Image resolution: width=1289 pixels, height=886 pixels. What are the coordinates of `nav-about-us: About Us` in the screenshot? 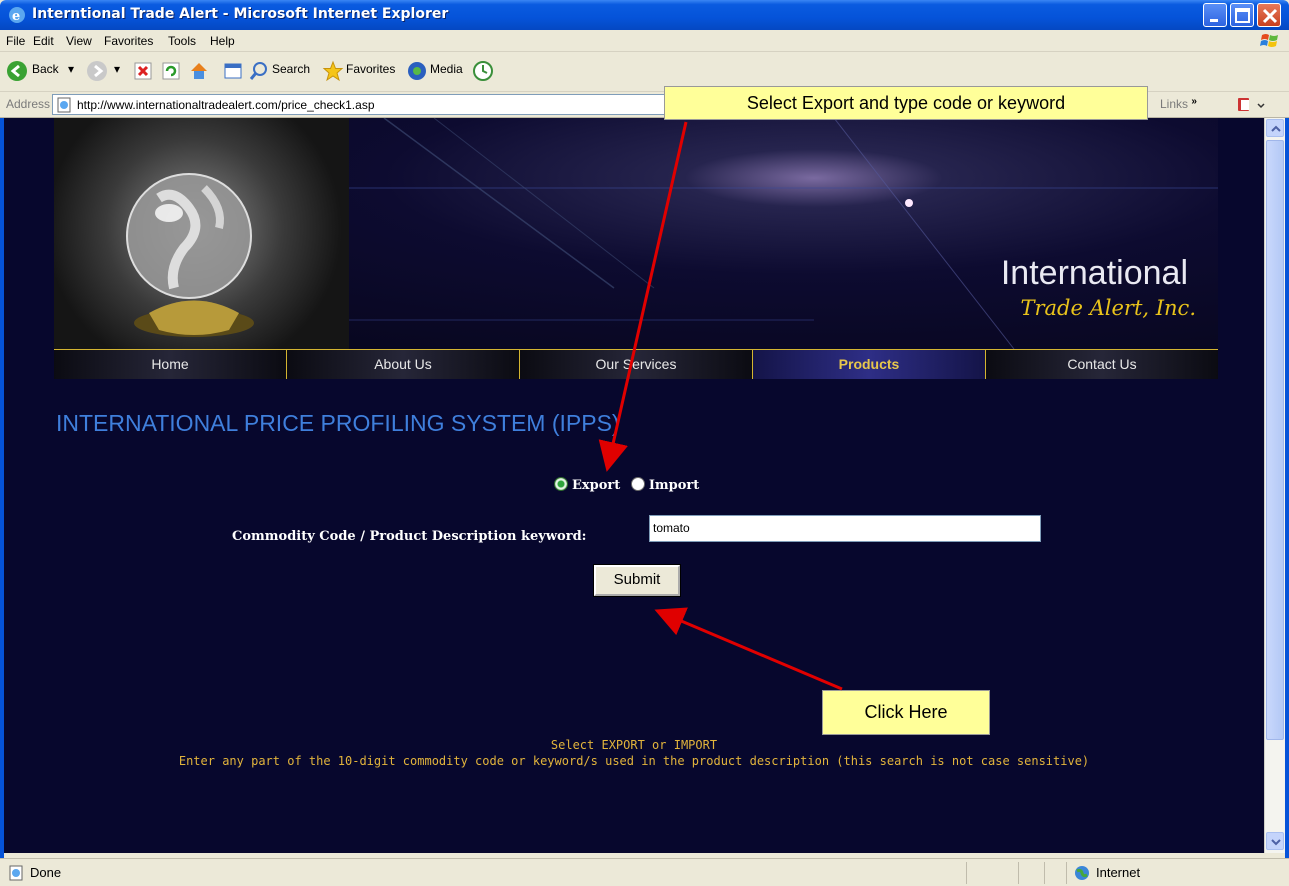 It's located at (403, 364).